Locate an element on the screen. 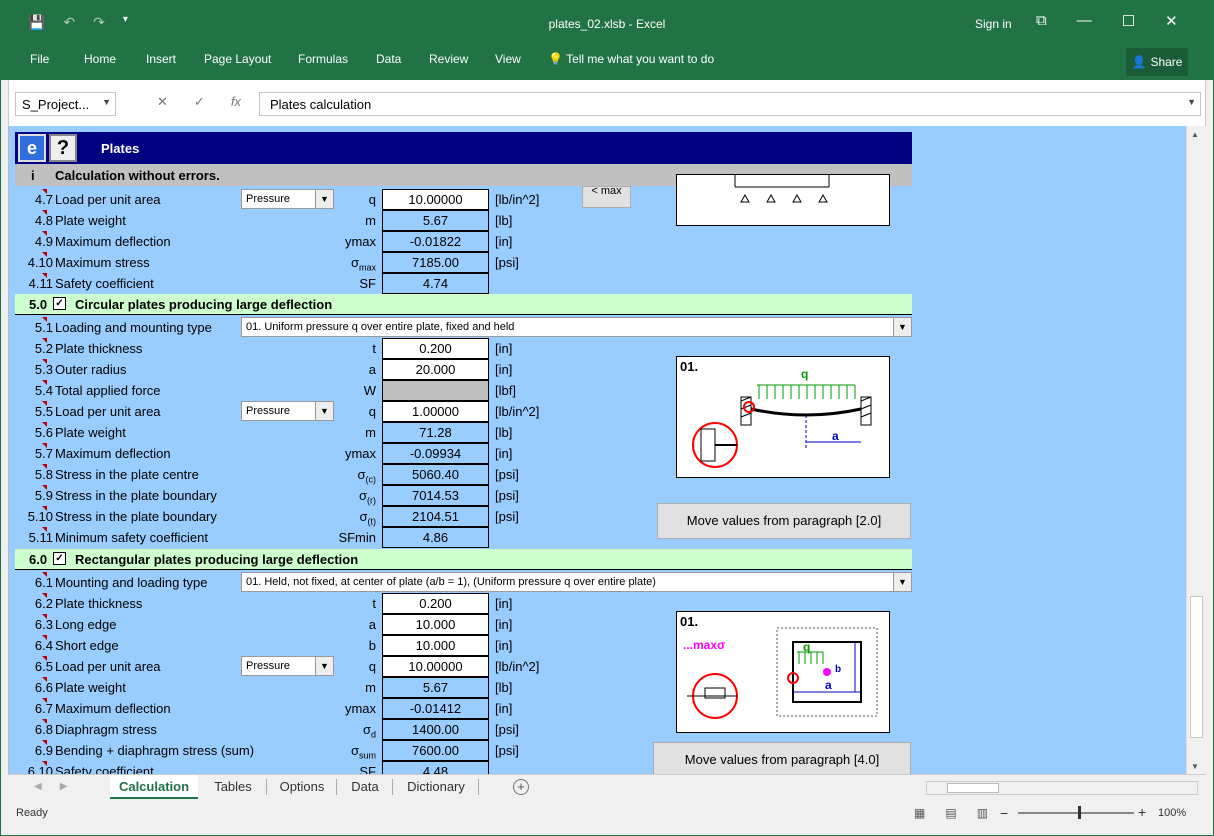 The image size is (1214, 836). table-row: 4.9 Maximum deflection ymax -0.01822 [in] is located at coordinates (289, 241).